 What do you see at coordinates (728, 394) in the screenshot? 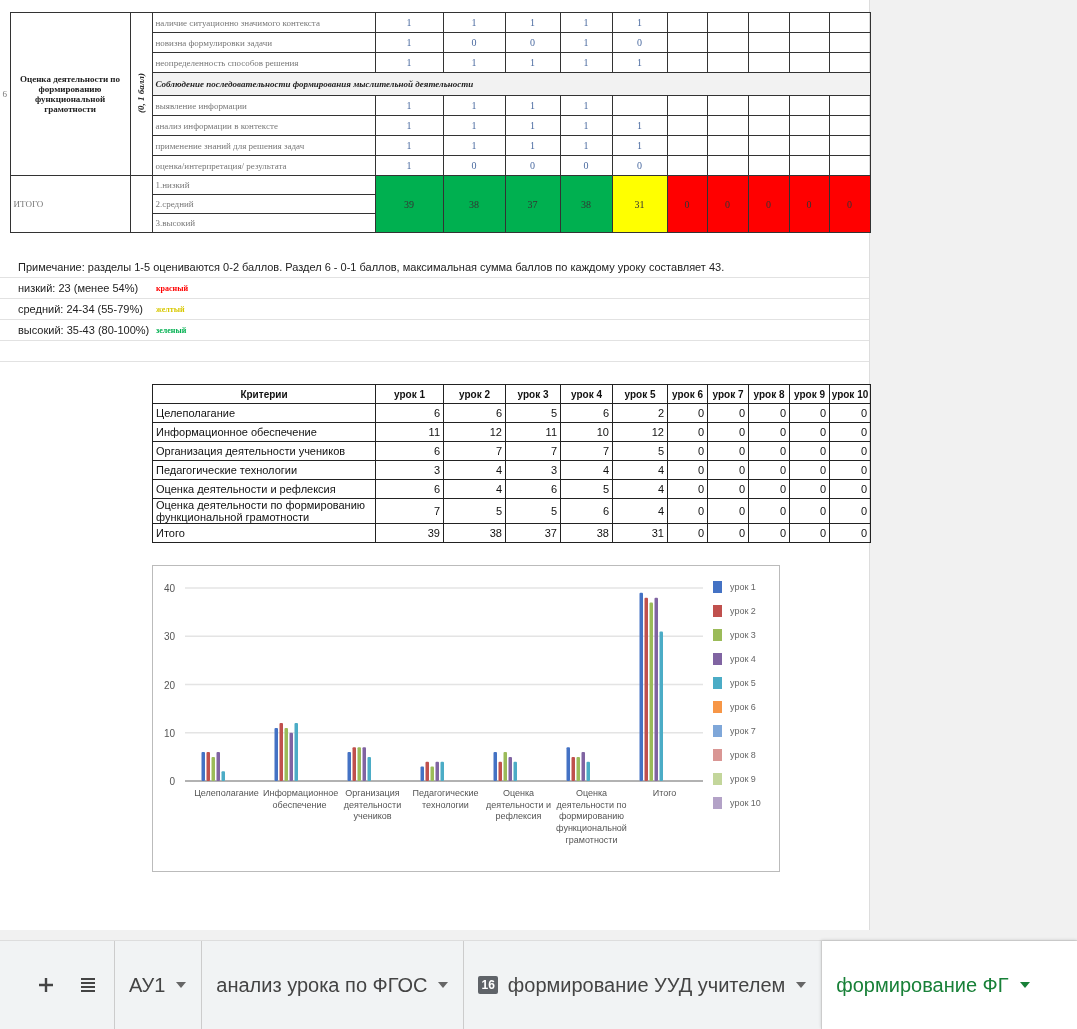
I see `column-header: урок 7` at bounding box center [728, 394].